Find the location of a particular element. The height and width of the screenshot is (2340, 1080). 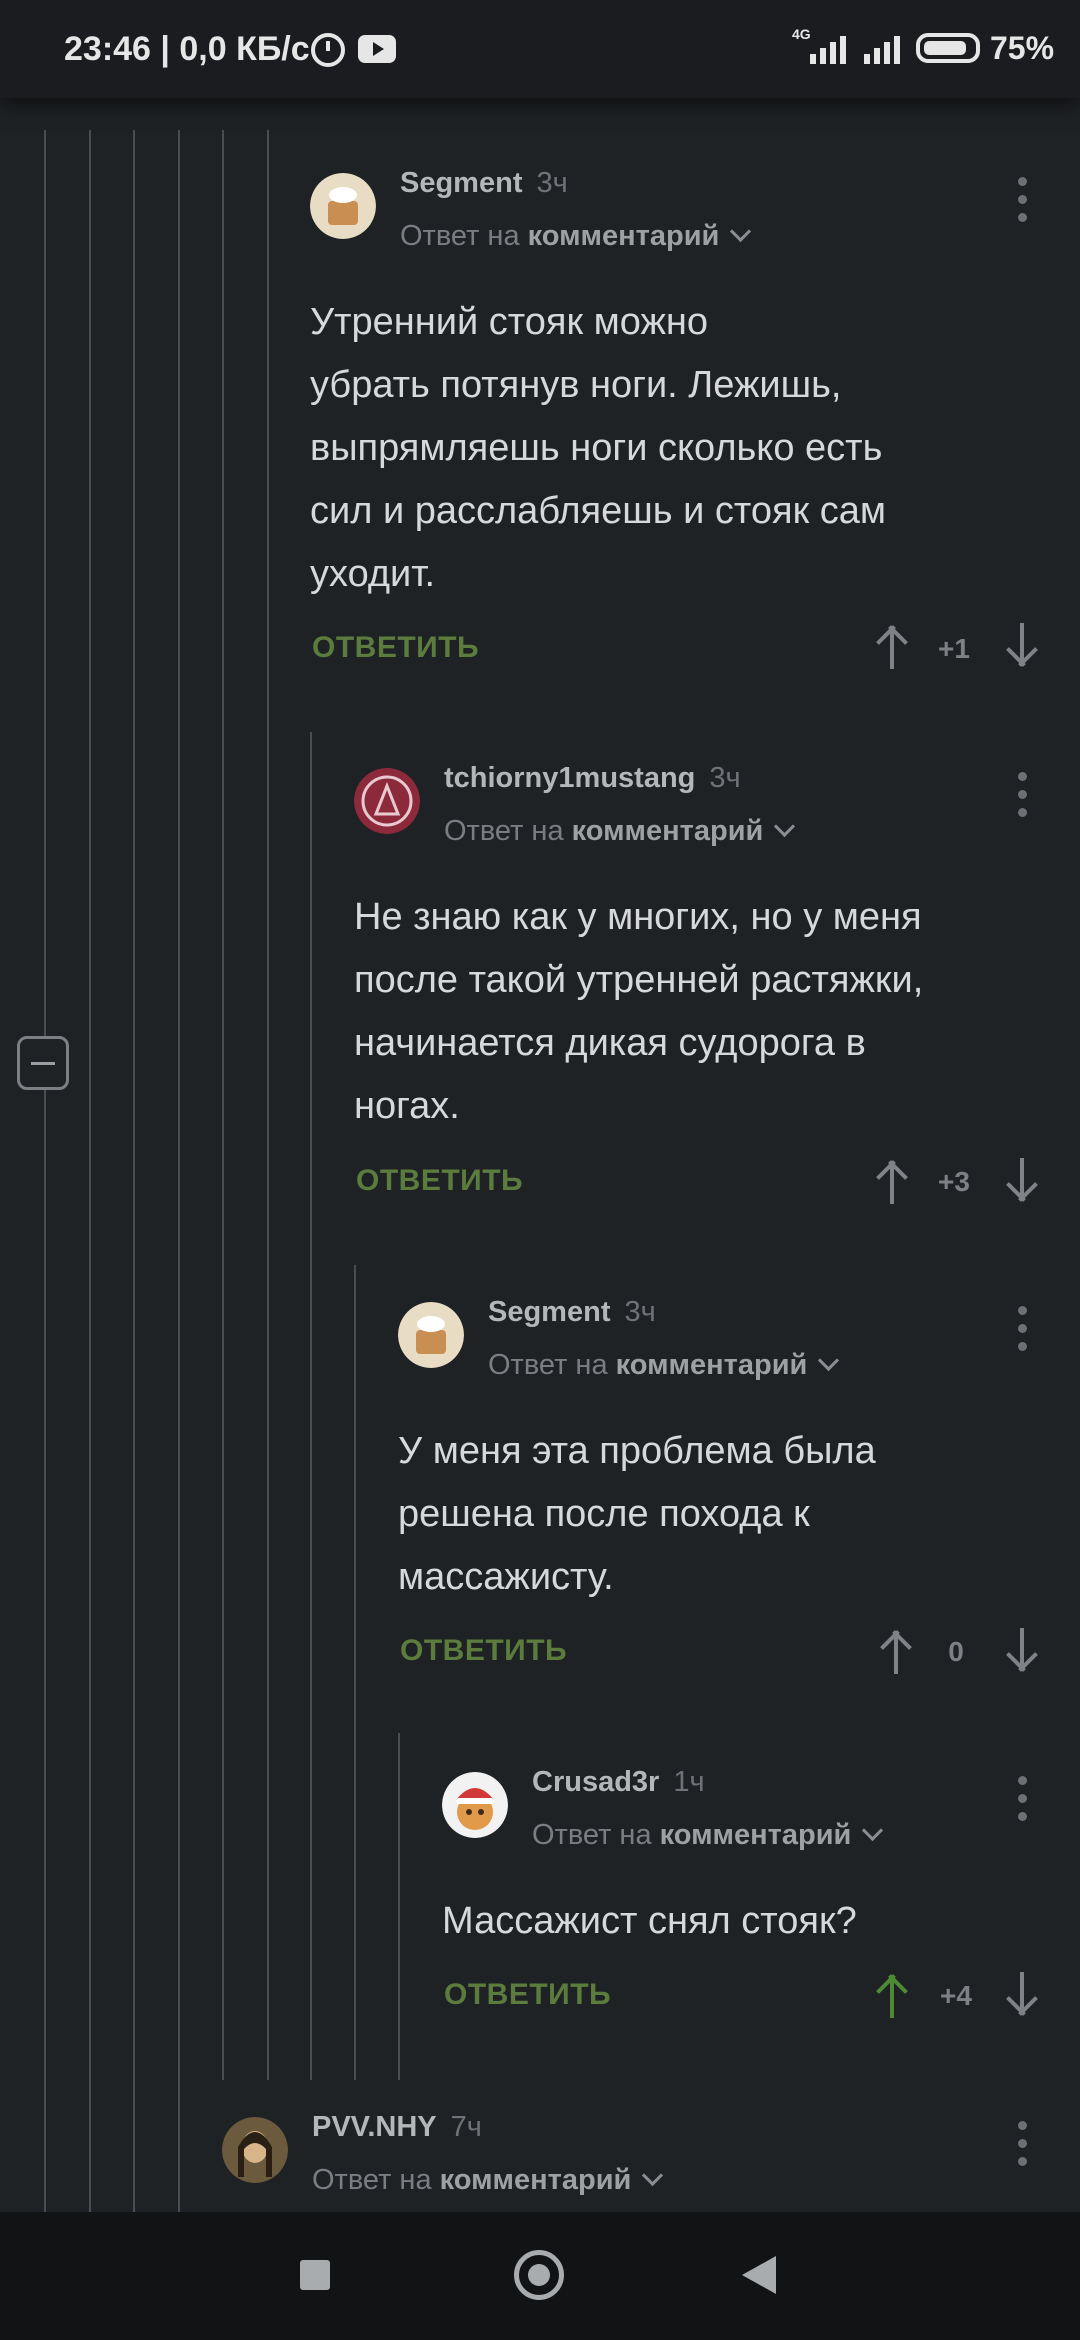

home-icon is located at coordinates (539, 2275).